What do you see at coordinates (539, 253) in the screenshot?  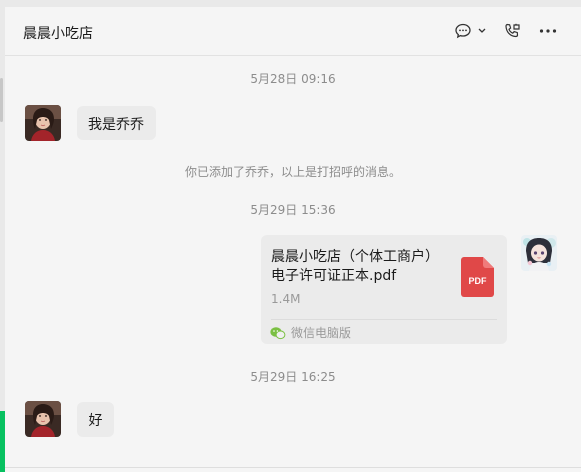 I see `my-avatar` at bounding box center [539, 253].